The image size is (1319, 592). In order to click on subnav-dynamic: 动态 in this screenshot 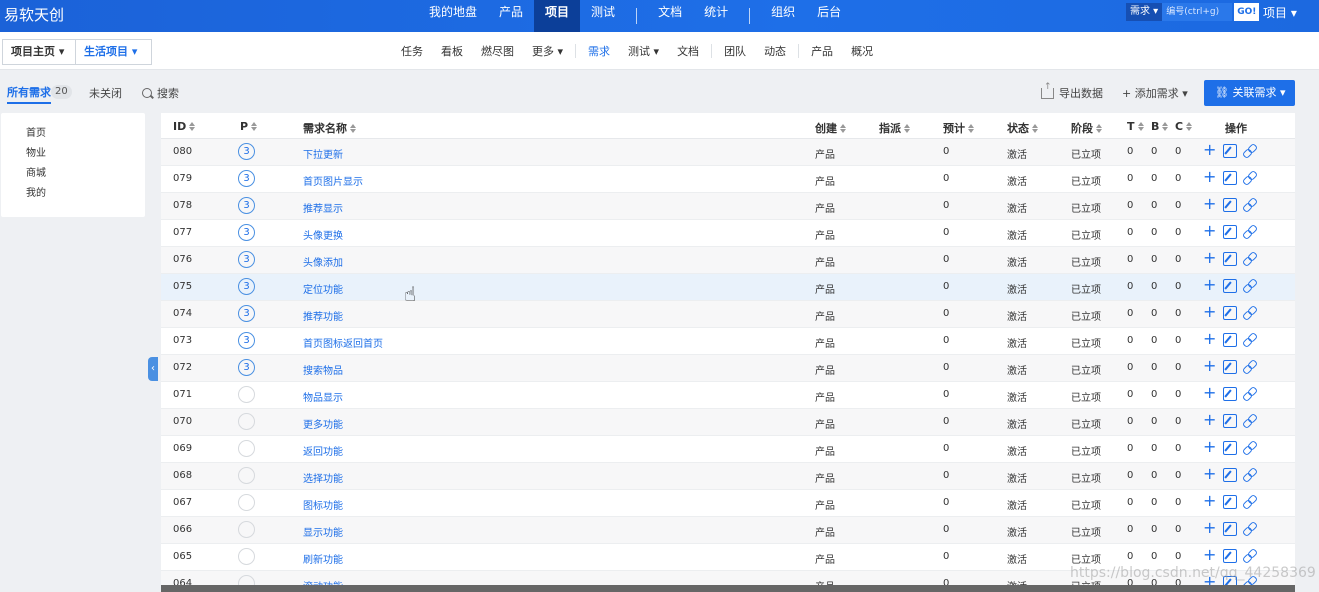, I will do `click(775, 51)`.